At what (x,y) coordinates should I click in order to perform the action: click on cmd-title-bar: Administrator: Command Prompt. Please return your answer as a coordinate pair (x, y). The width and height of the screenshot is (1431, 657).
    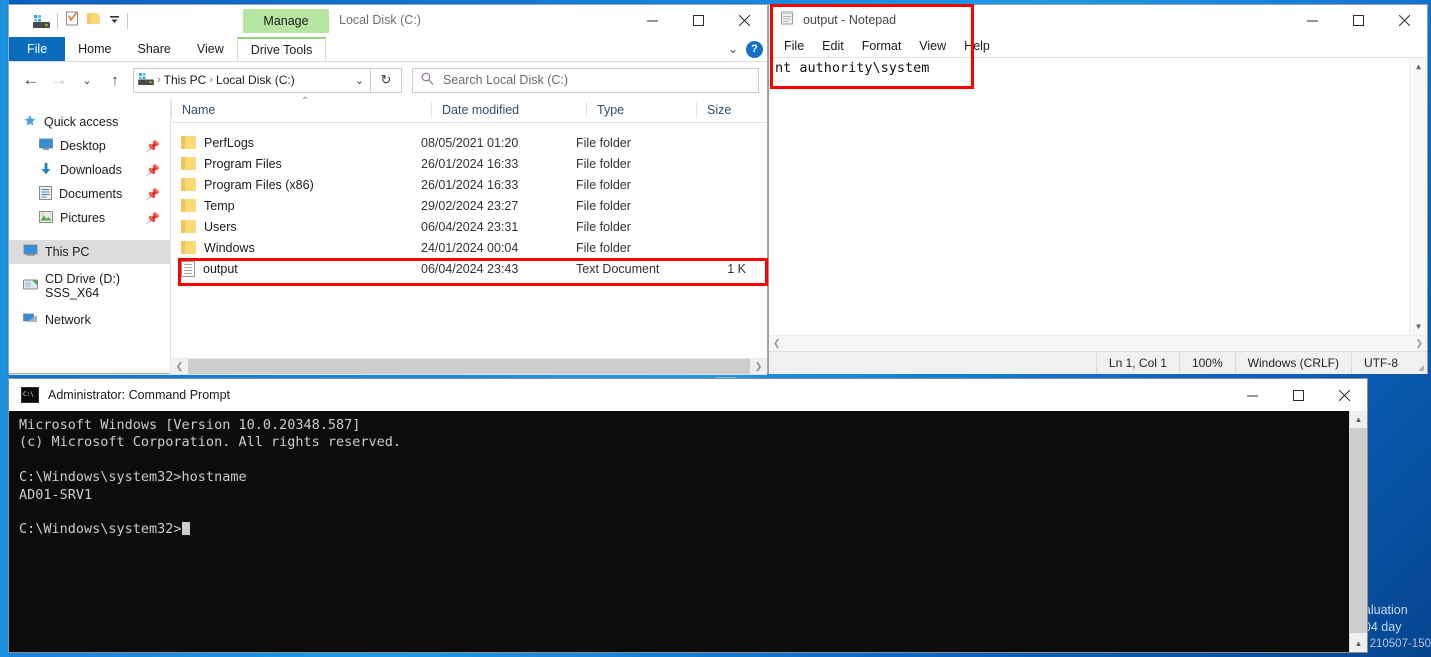
    Looking at the image, I should click on (688, 395).